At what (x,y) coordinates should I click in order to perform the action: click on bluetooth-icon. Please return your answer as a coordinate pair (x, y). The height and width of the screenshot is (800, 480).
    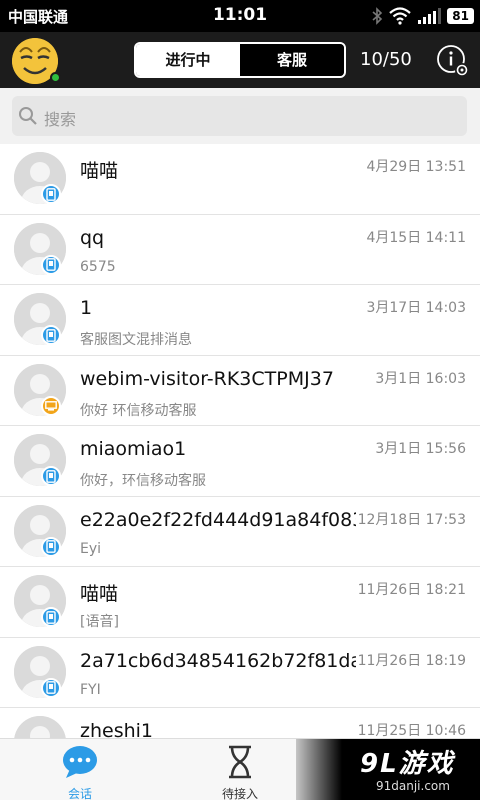
    Looking at the image, I should click on (377, 16).